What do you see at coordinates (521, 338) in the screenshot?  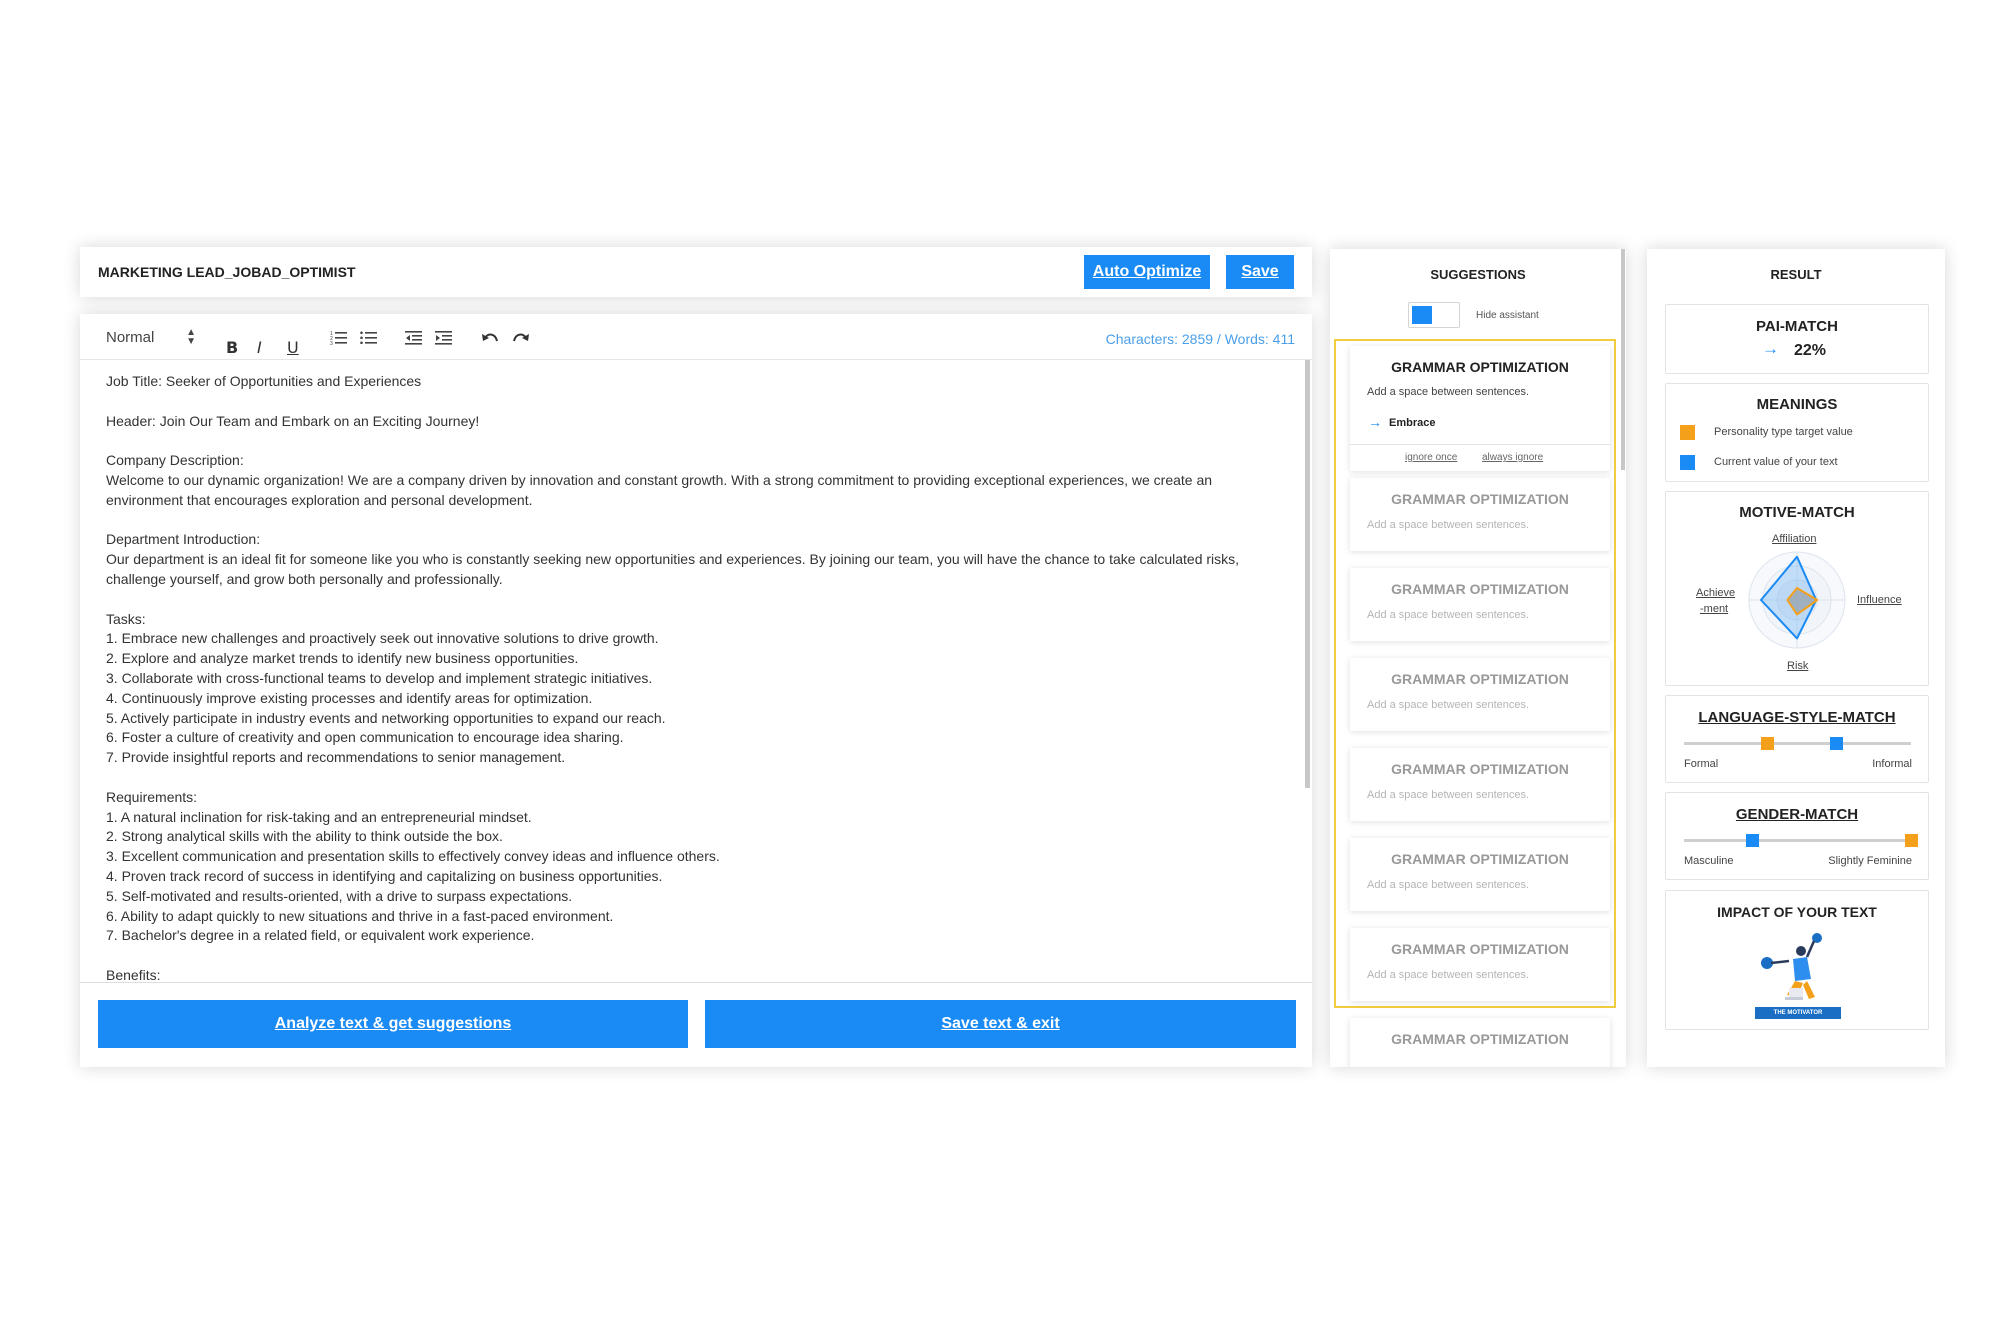 I see `redo-icon` at bounding box center [521, 338].